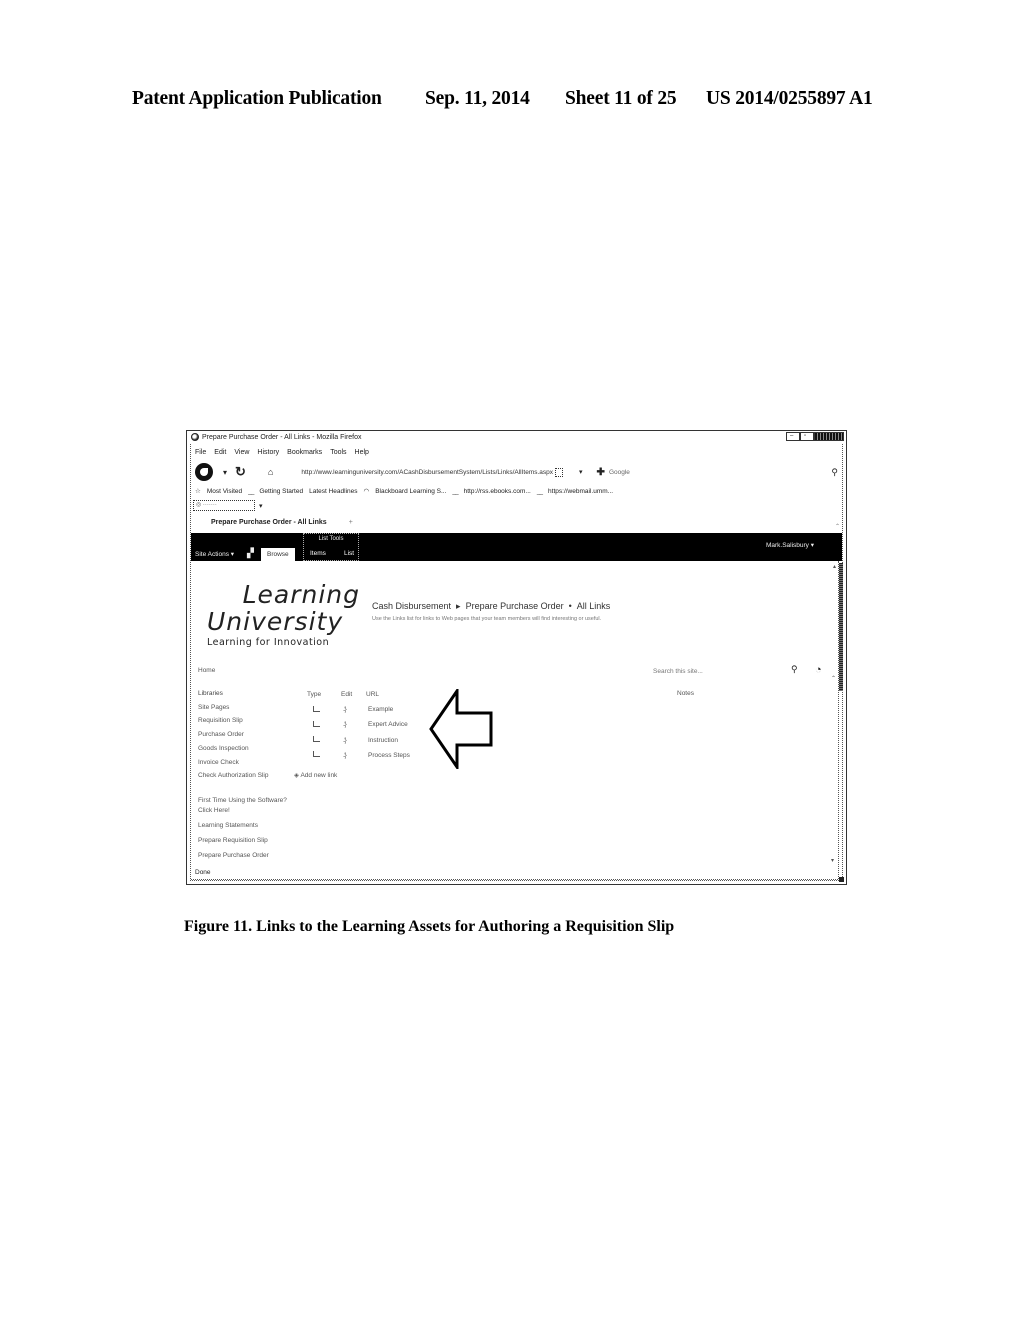  I want to click on close-button, so click(829, 436).